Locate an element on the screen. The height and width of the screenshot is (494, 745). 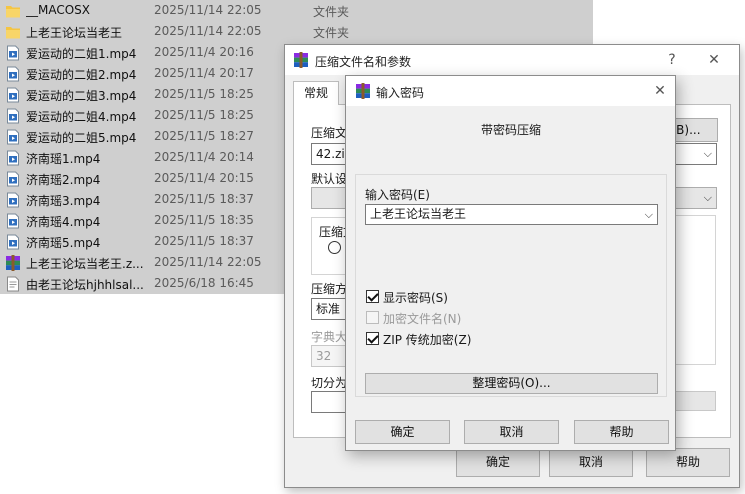
file-name: 爱运动的二姐2.mp4 is located at coordinates (81, 75).